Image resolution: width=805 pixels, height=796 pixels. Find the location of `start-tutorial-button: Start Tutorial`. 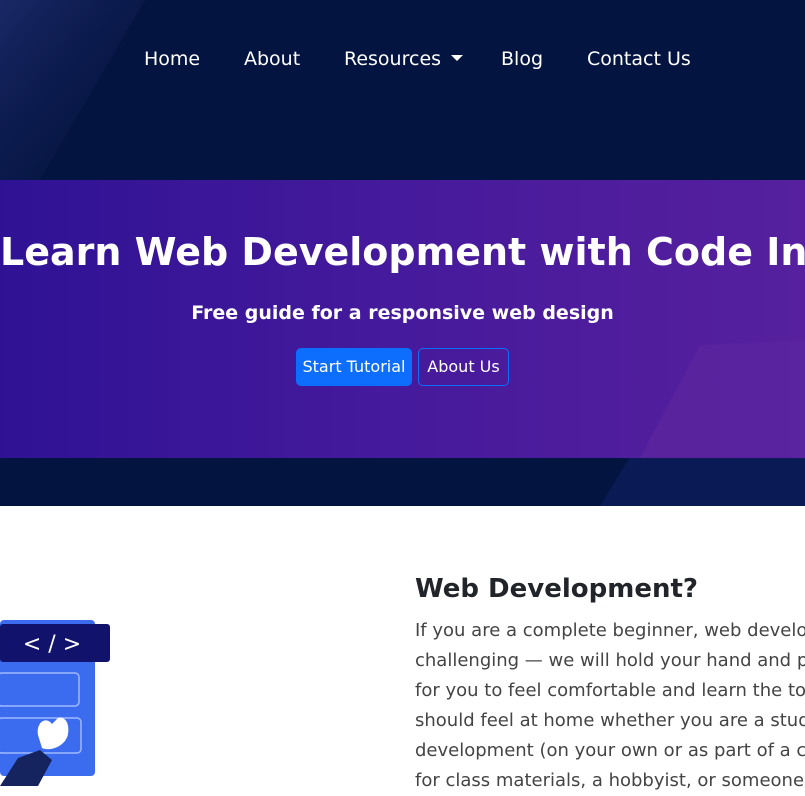

start-tutorial-button: Start Tutorial is located at coordinates (354, 367).